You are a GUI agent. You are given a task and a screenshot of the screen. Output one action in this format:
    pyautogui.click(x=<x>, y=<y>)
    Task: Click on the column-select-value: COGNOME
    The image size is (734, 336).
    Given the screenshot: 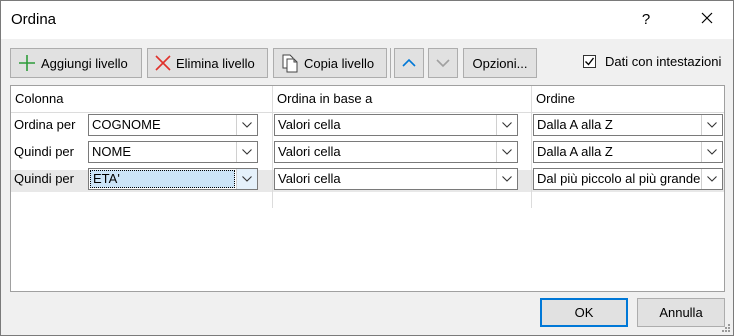 What is the action you would take?
    pyautogui.click(x=126, y=124)
    